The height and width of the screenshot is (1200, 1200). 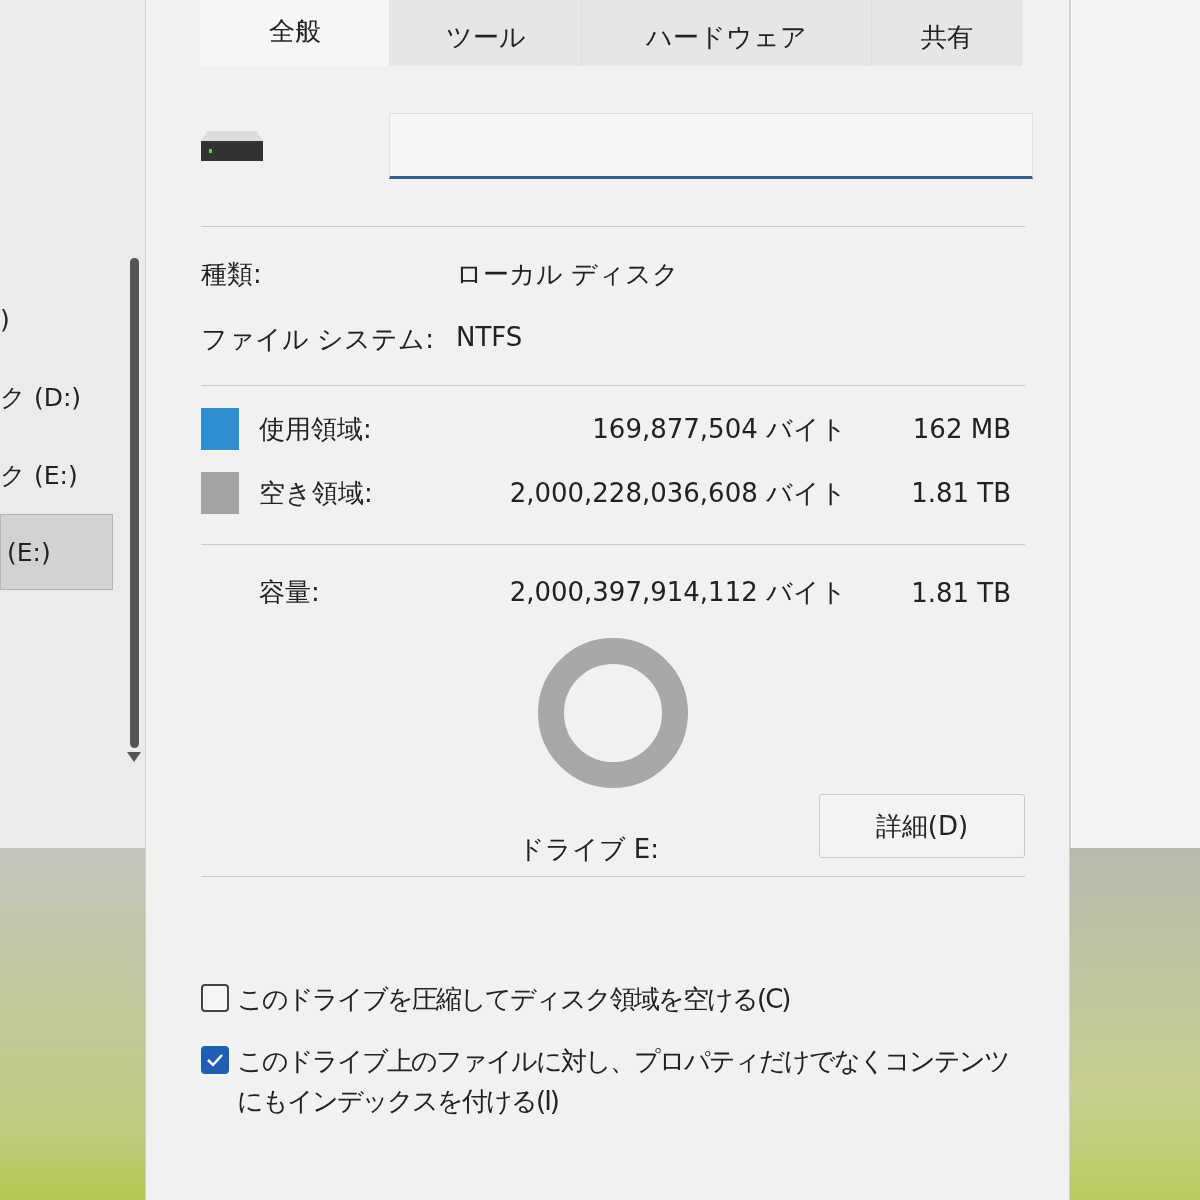 What do you see at coordinates (568, 274) in the screenshot?
I see `field-value: ローカル ディスク` at bounding box center [568, 274].